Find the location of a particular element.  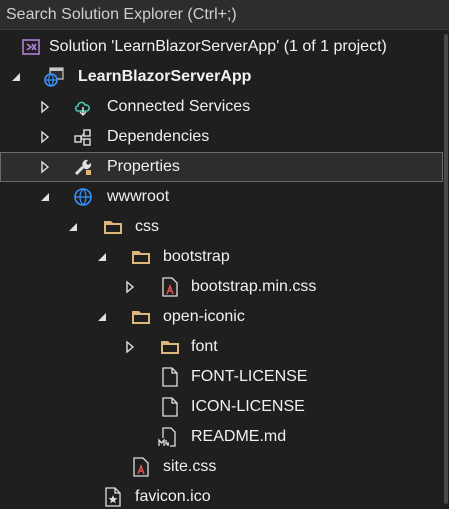

tree-item-label: Dependencies is located at coordinates (158, 136).